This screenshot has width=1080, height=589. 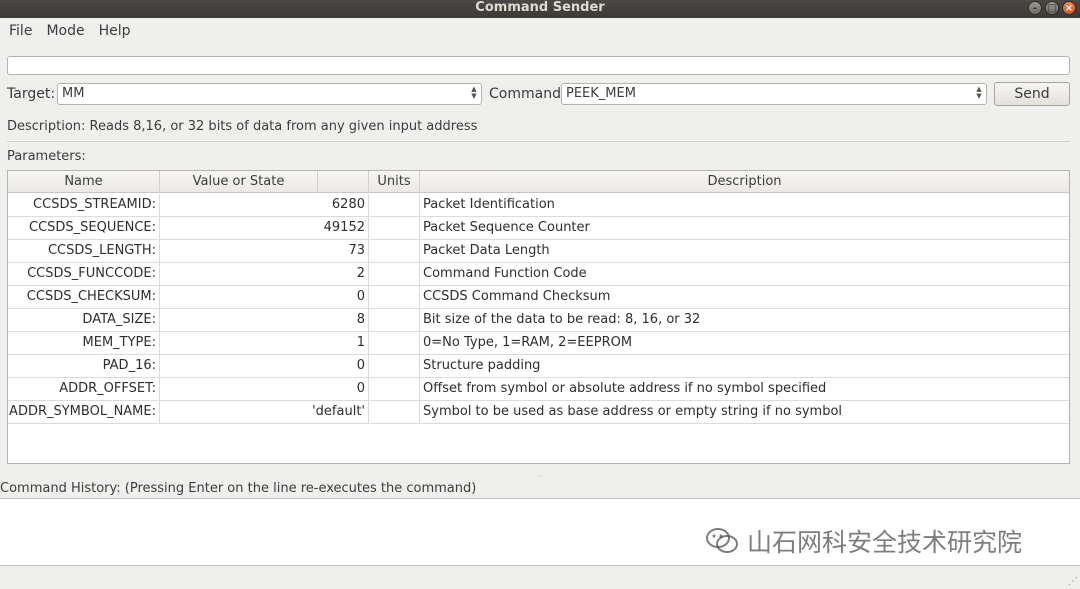 I want to click on divider, so click(x=538, y=141).